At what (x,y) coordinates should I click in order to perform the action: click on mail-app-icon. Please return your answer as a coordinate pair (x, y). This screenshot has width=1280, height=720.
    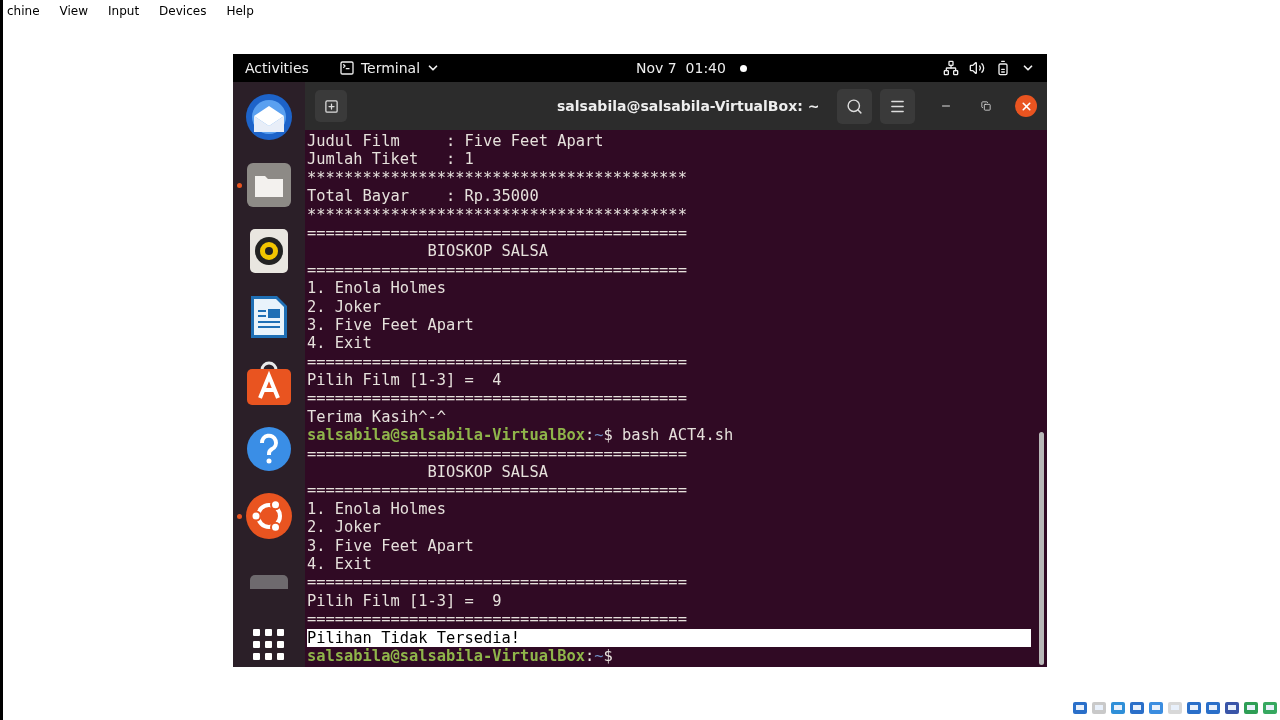
    Looking at the image, I should click on (269, 117).